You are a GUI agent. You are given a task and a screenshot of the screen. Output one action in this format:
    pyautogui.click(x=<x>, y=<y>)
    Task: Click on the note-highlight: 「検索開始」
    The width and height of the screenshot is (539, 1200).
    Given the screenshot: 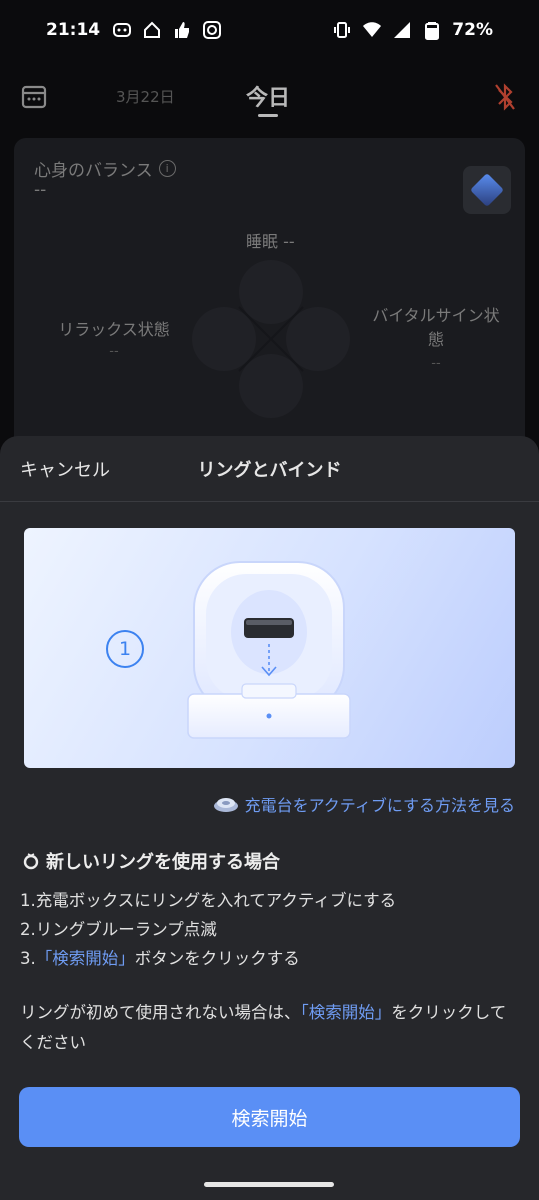 What is the action you would take?
    pyautogui.click(x=346, y=1012)
    